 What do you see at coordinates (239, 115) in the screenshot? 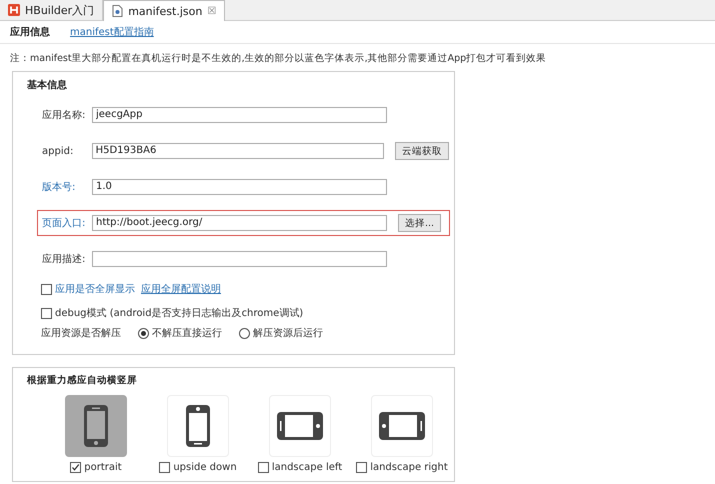
I see `input-field: jeecgApp` at bounding box center [239, 115].